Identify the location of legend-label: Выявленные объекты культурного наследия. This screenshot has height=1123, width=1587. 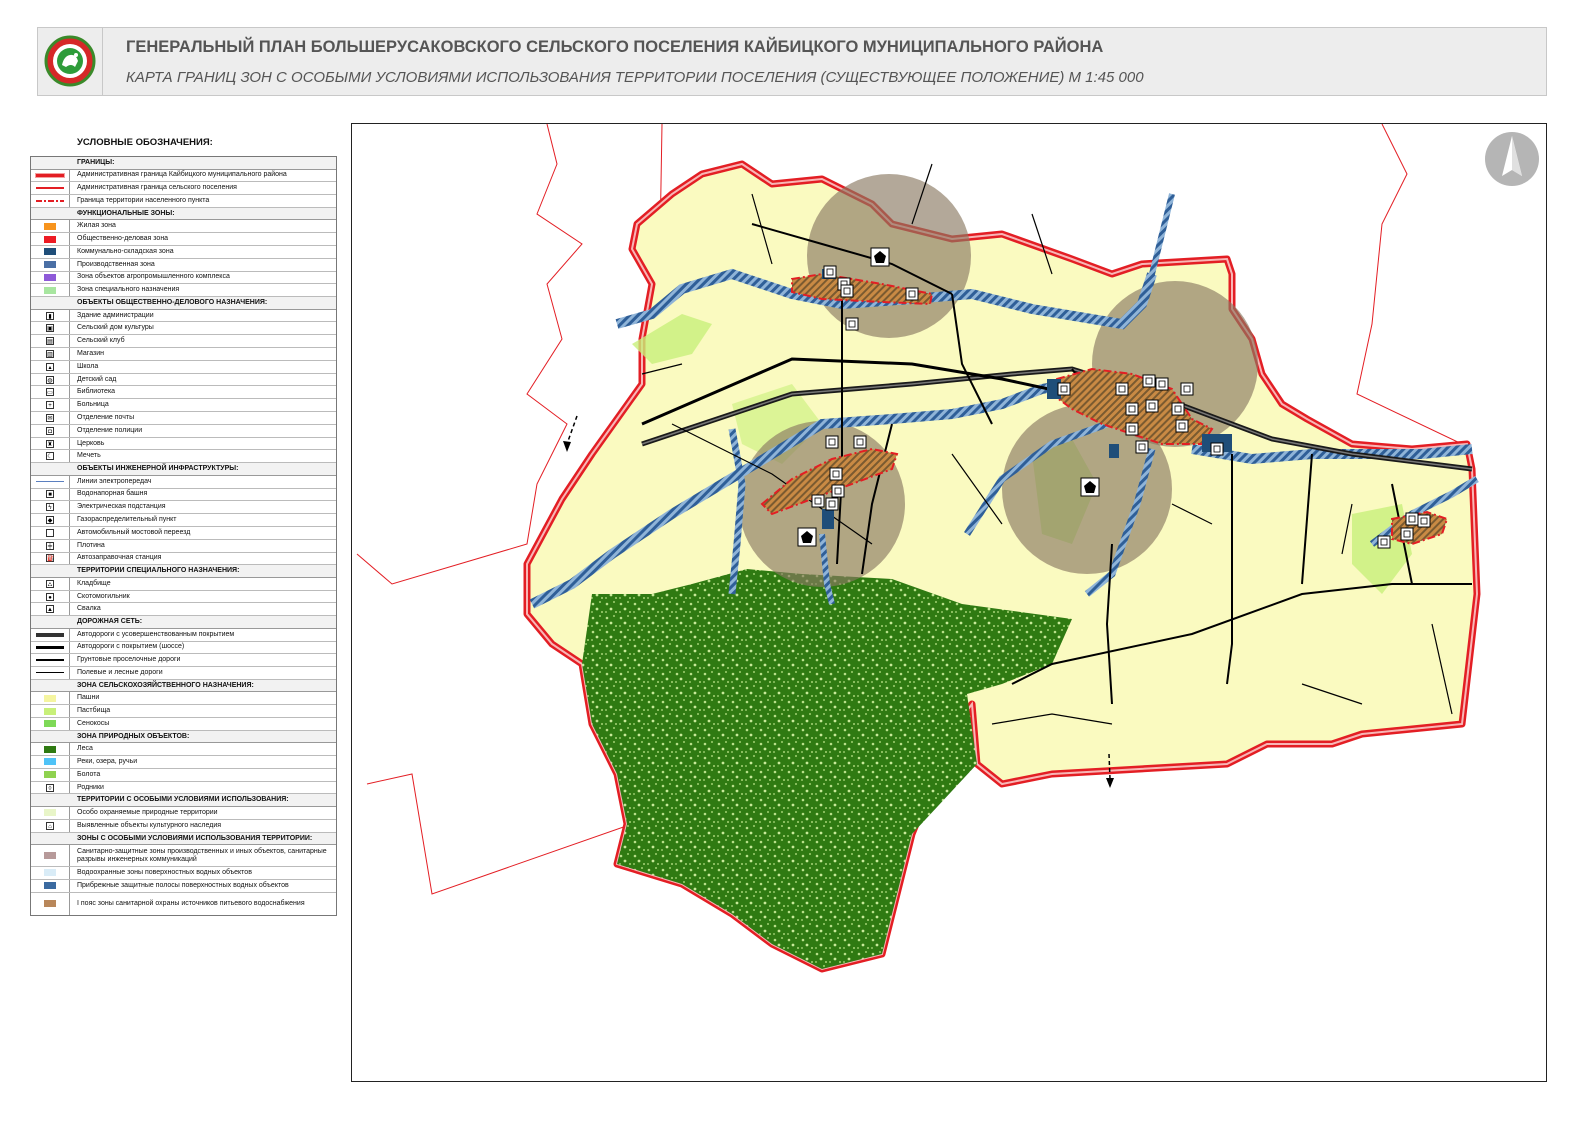
(149, 825).